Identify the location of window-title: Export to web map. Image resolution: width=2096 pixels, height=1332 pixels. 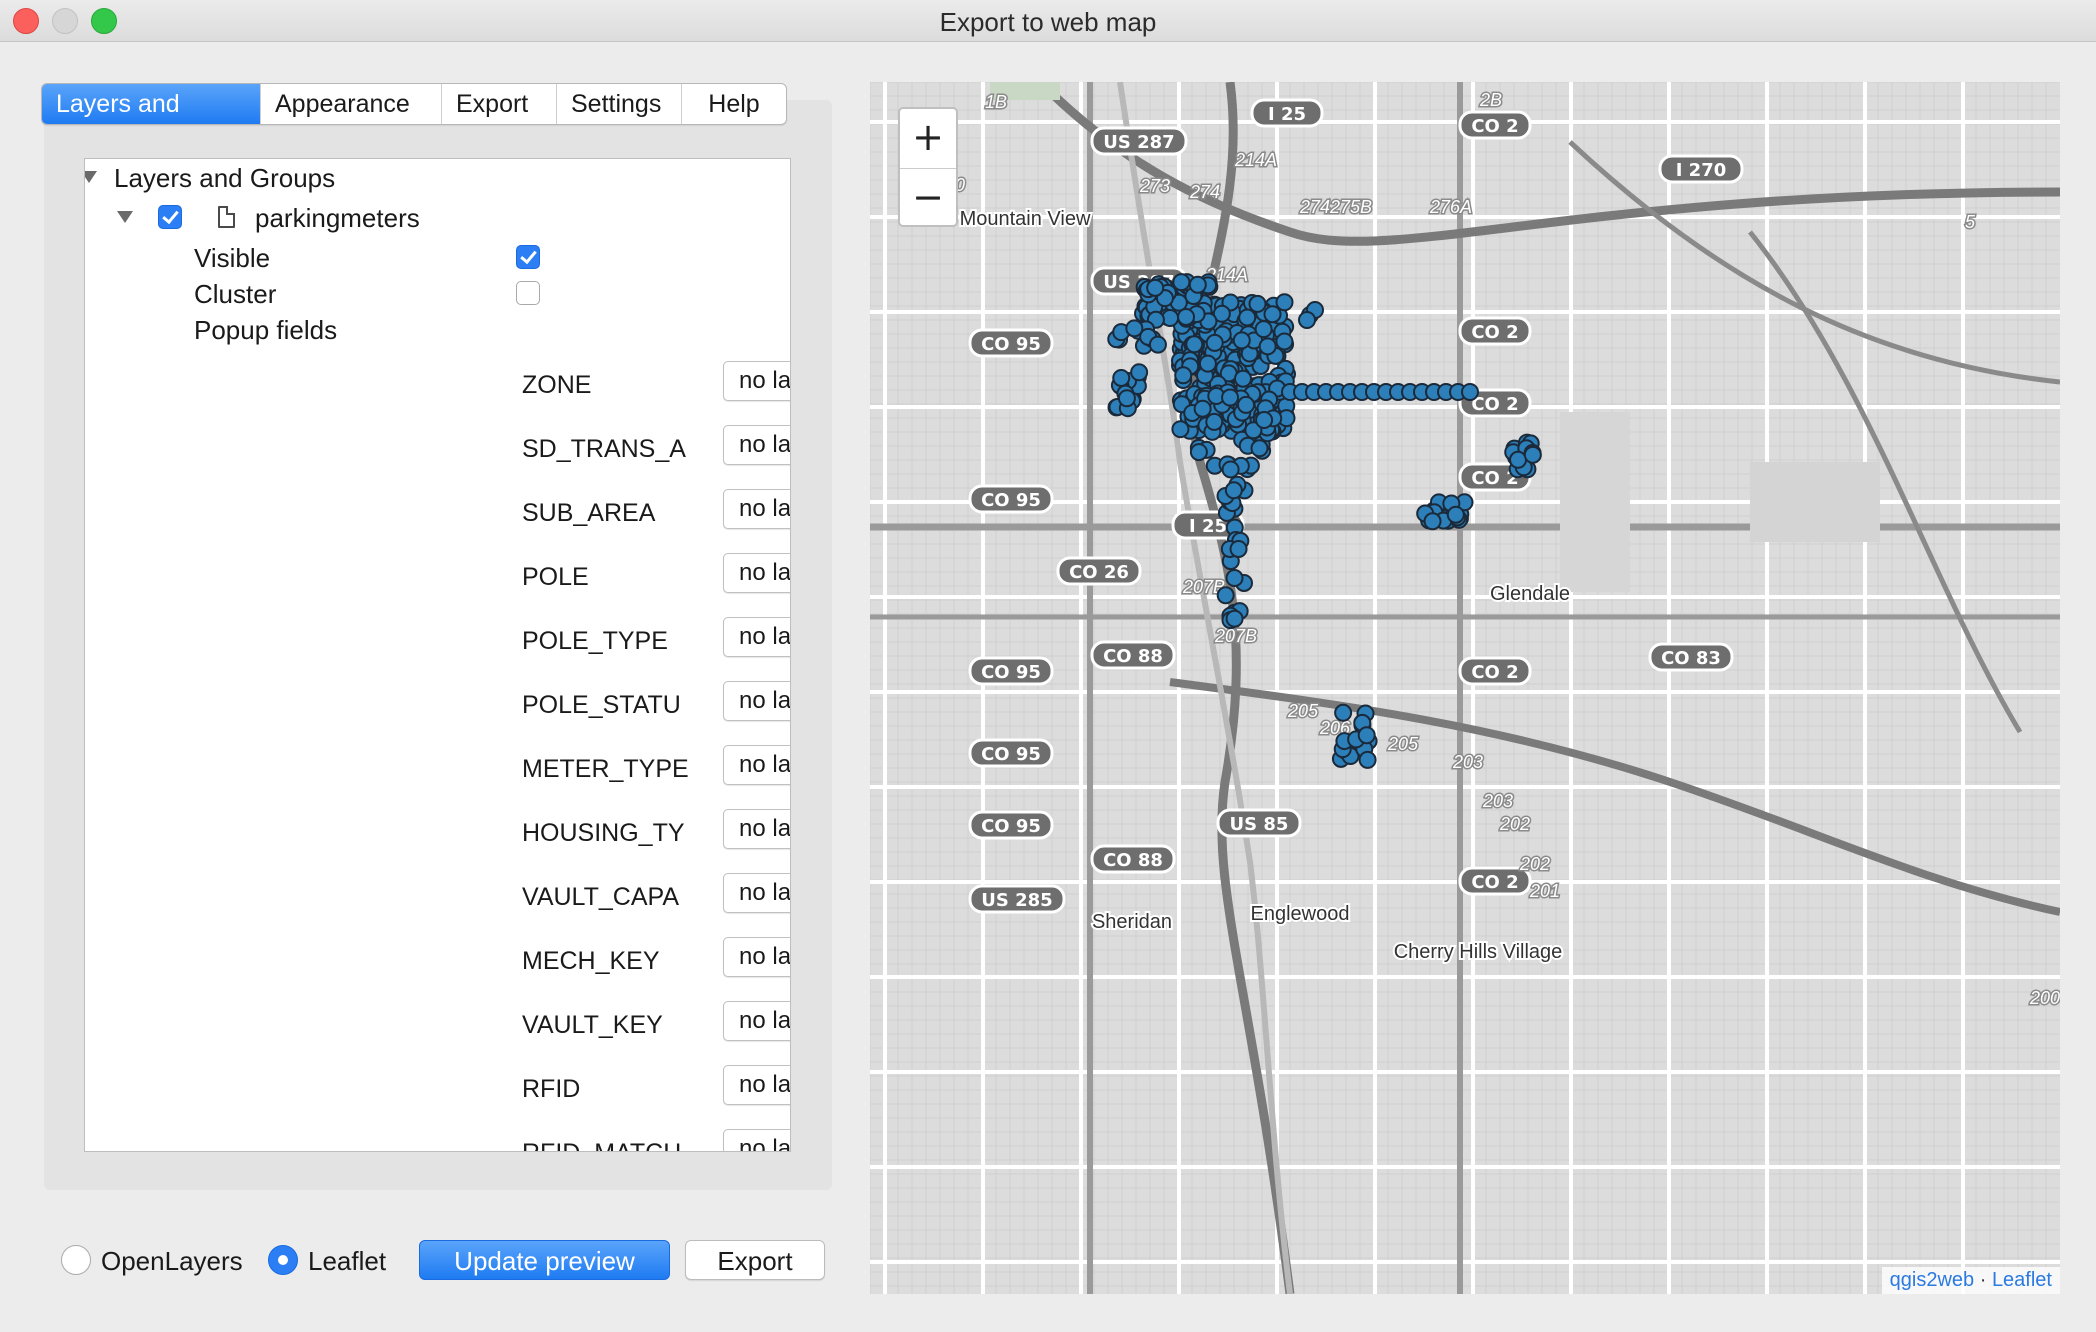
(1048, 22).